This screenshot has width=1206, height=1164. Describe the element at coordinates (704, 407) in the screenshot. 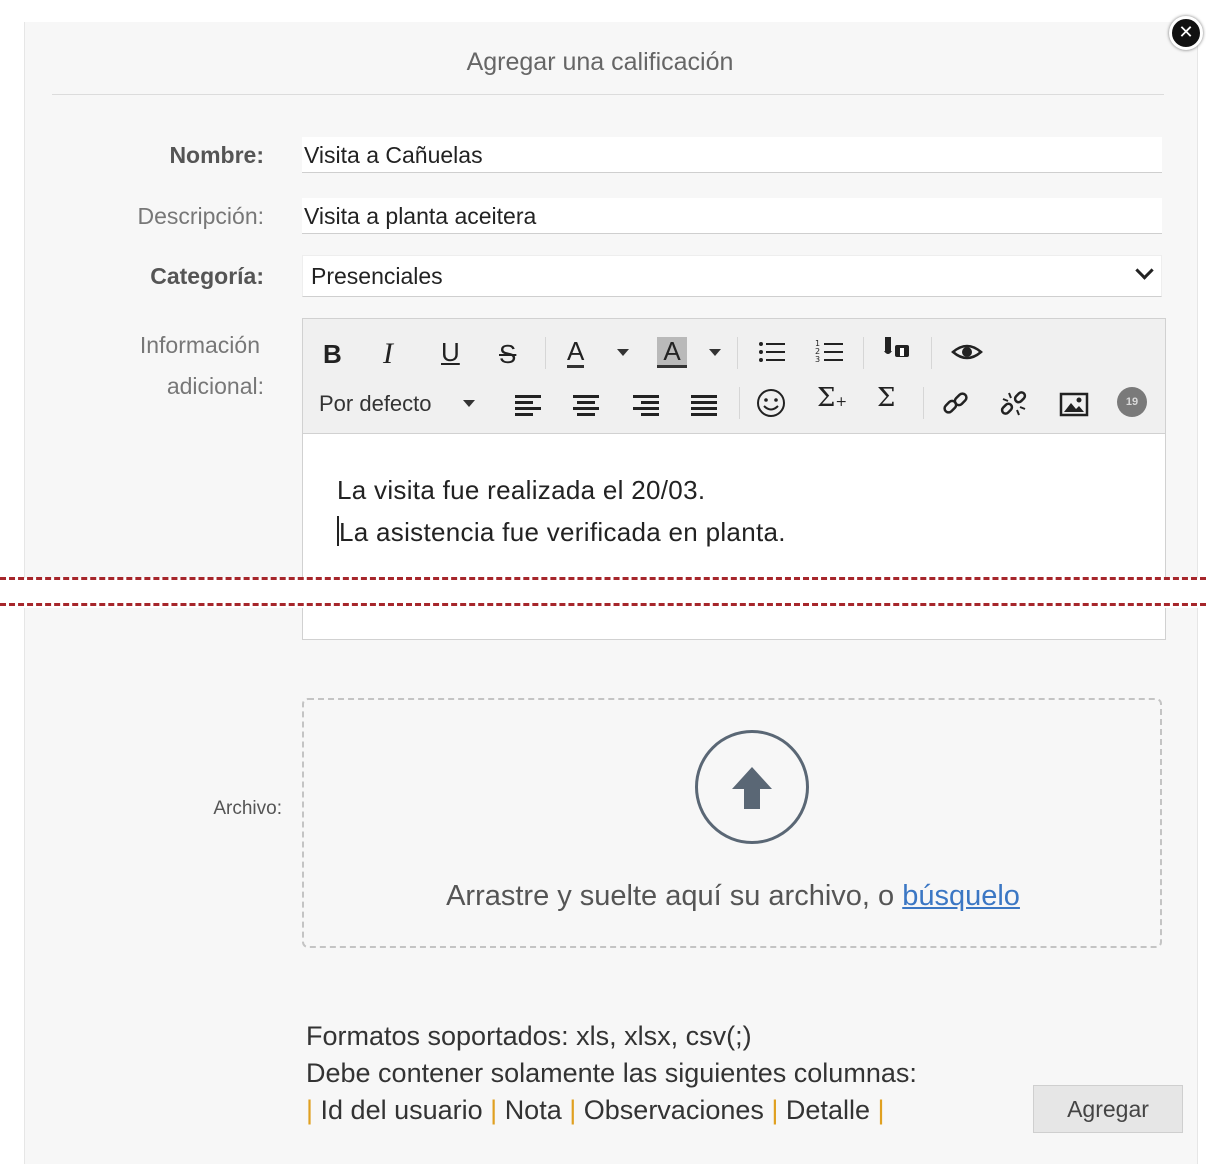

I see `align-justify-icon` at that location.